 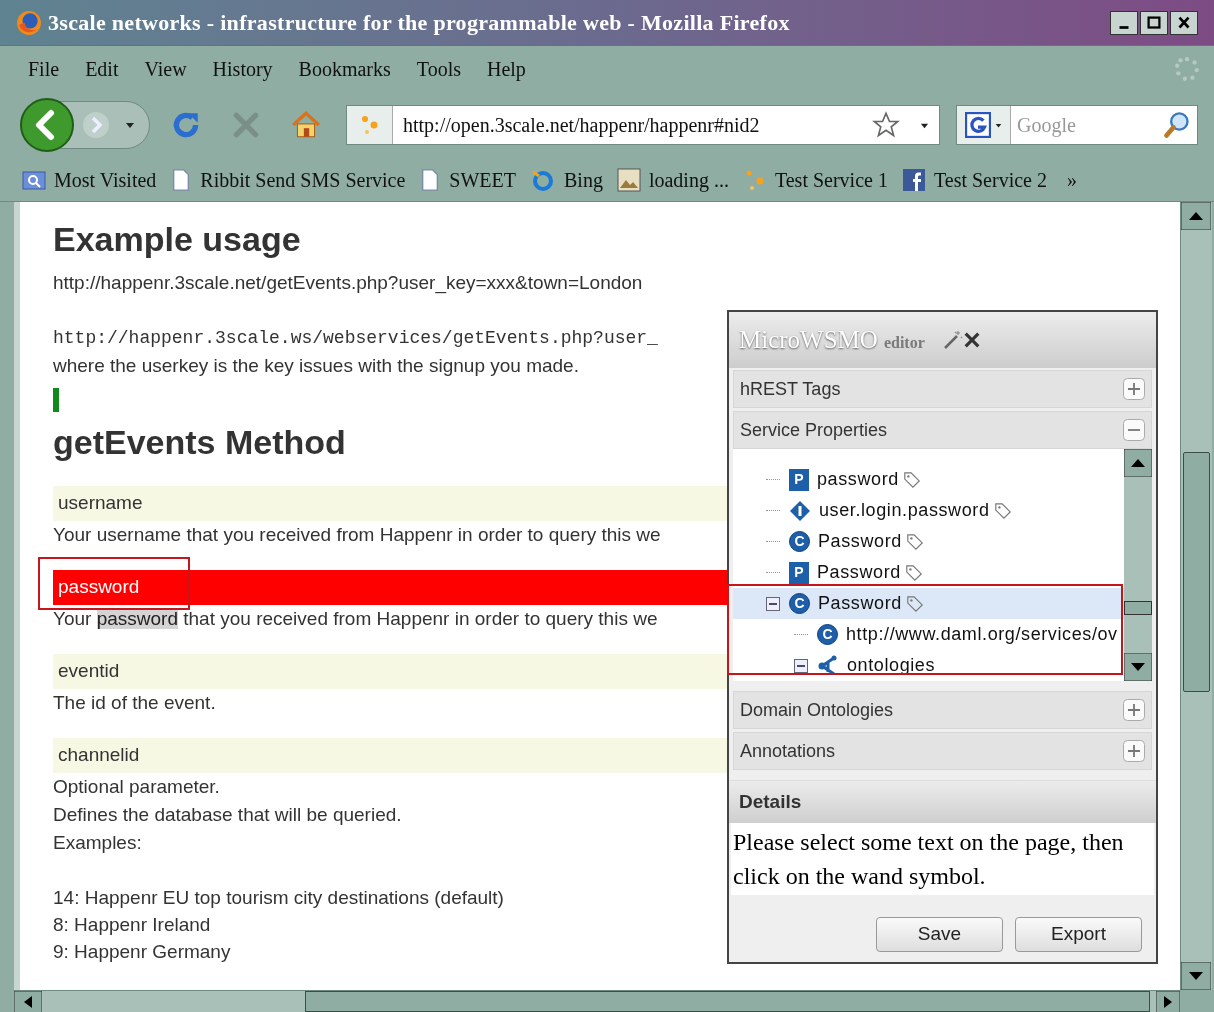 I want to click on search-field: Google, so click(x=1090, y=125).